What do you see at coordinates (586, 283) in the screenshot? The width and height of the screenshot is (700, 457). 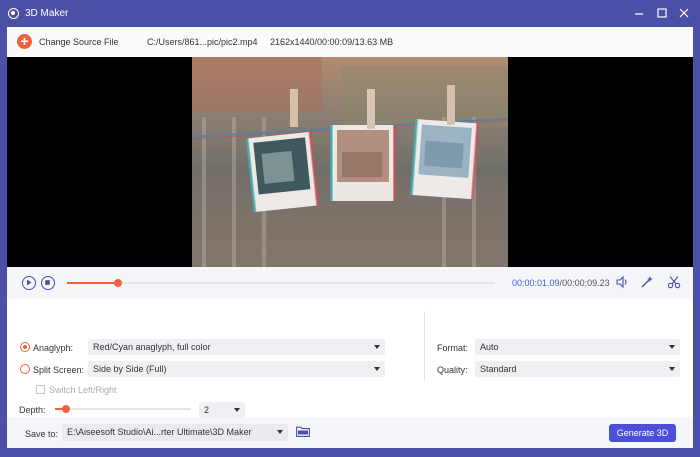 I see `total-time: 00:00:09.23` at bounding box center [586, 283].